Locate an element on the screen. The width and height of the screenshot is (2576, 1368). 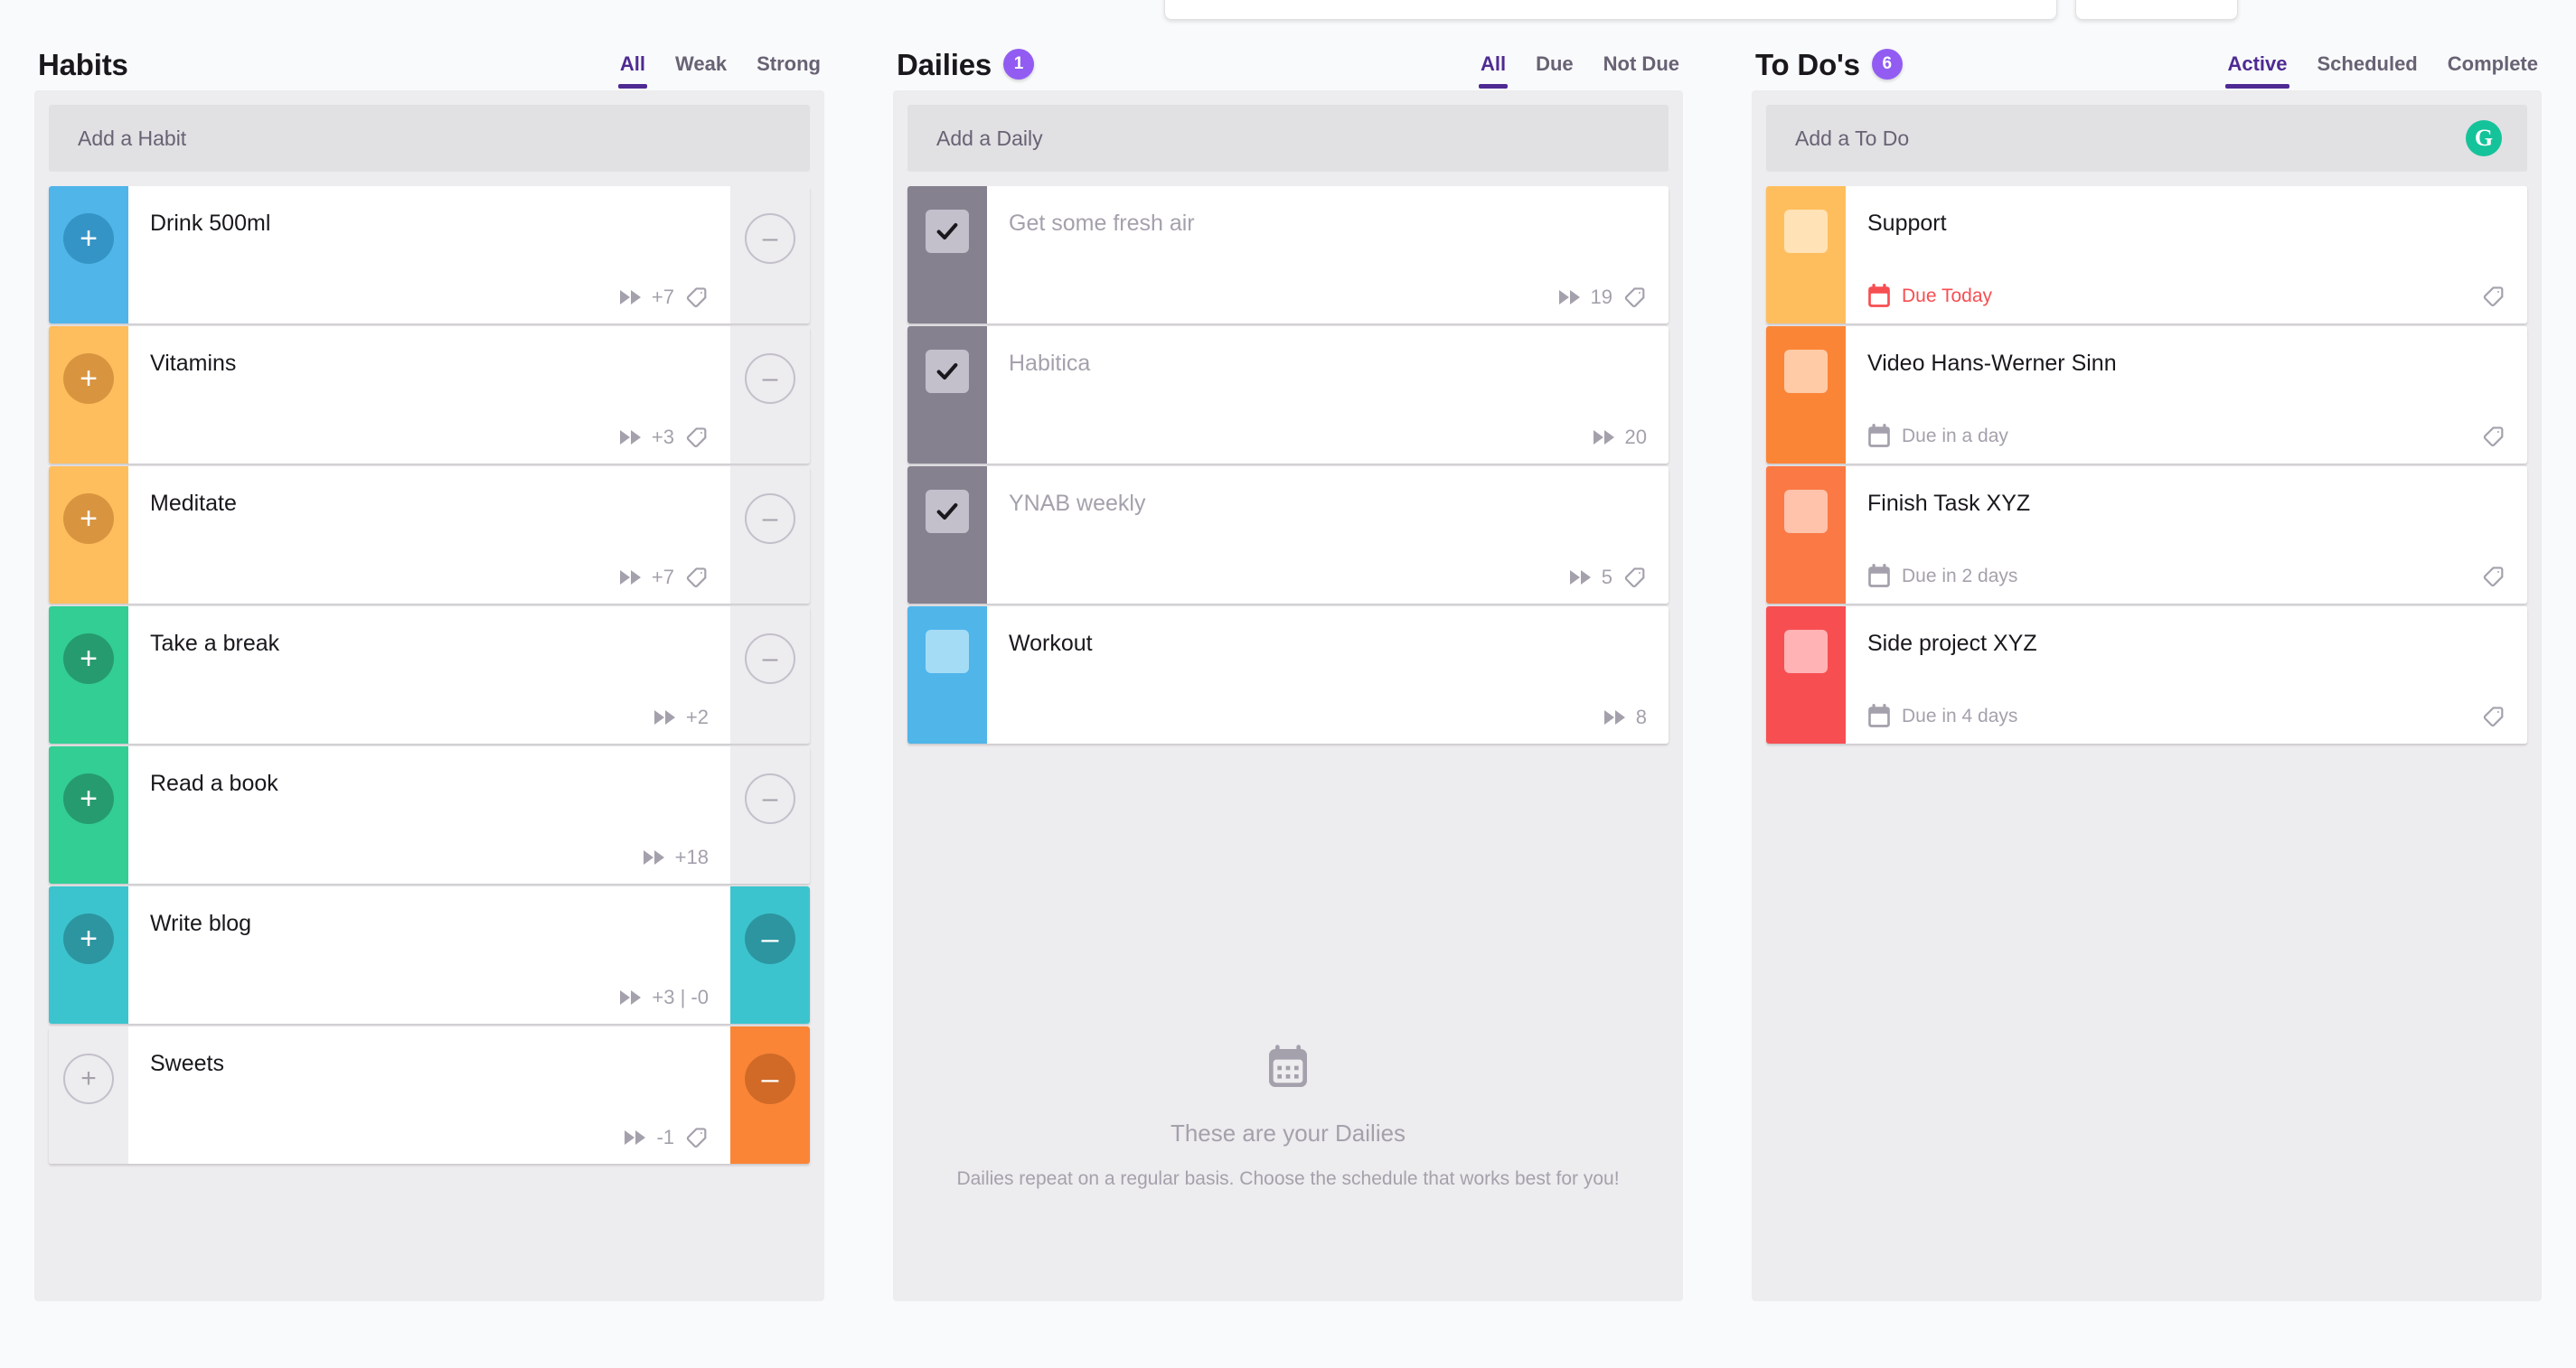
add-daily-input: Add a Daily is located at coordinates (1288, 138).